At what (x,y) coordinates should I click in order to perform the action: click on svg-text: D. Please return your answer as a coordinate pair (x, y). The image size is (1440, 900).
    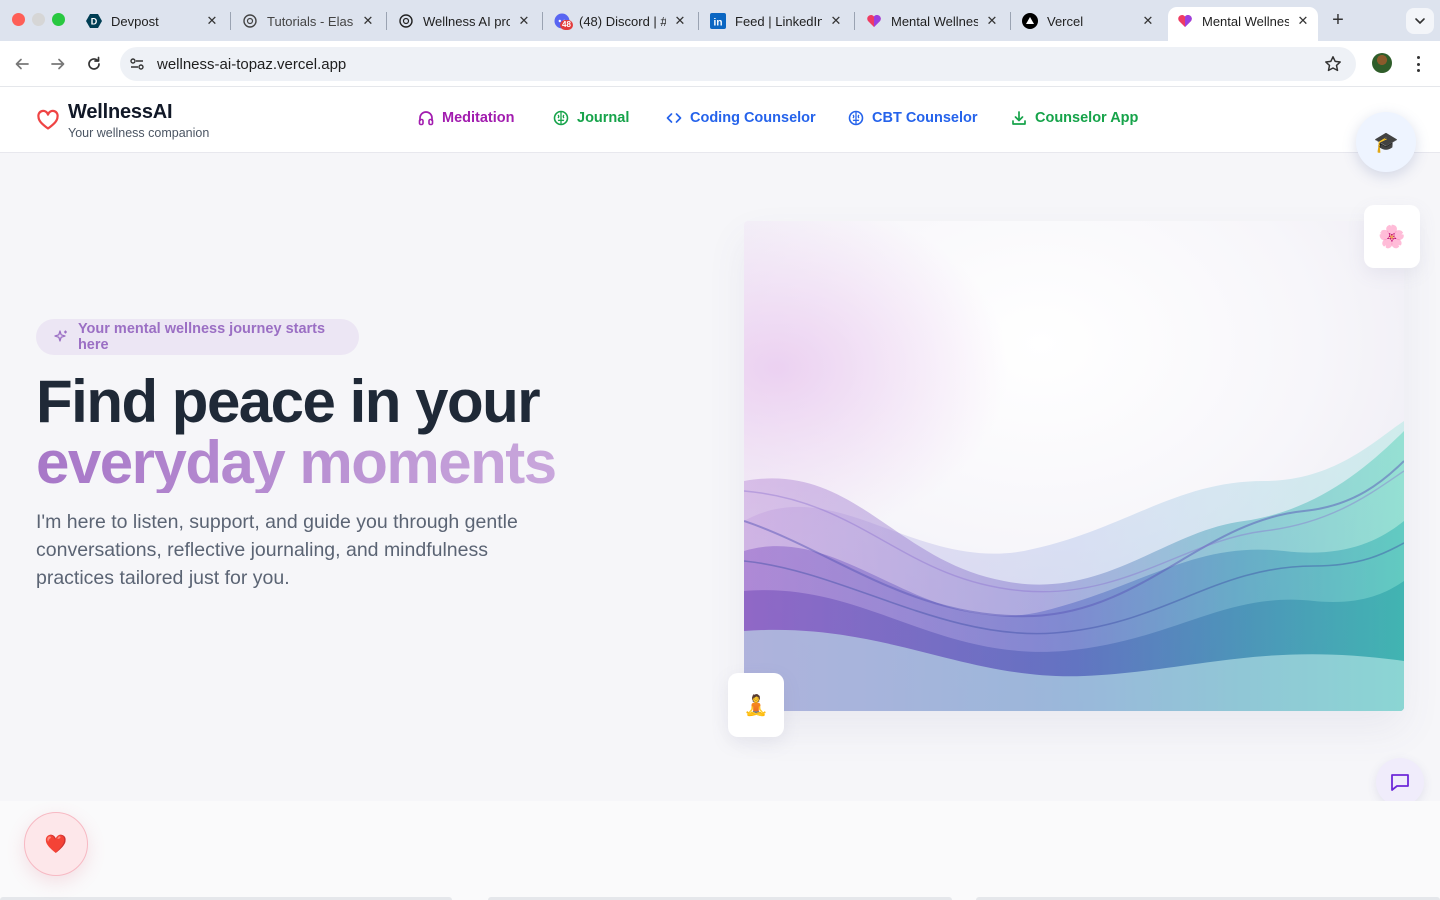
    Looking at the image, I should click on (94, 22).